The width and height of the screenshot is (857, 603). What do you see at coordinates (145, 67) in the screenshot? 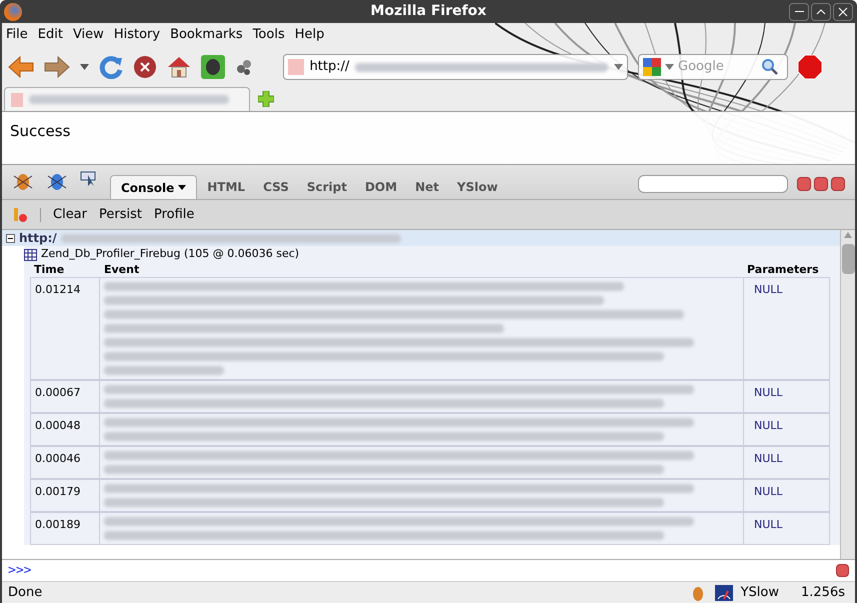
I see `stop-icon` at bounding box center [145, 67].